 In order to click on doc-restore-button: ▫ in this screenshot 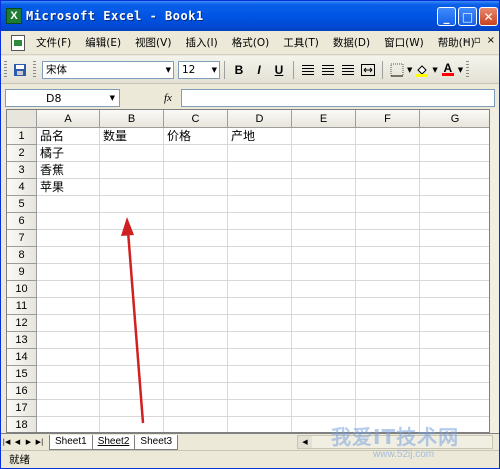, I will do `click(477, 40)`.